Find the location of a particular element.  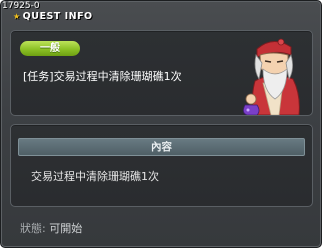

npc-portrait-icon is located at coordinates (271, 76).